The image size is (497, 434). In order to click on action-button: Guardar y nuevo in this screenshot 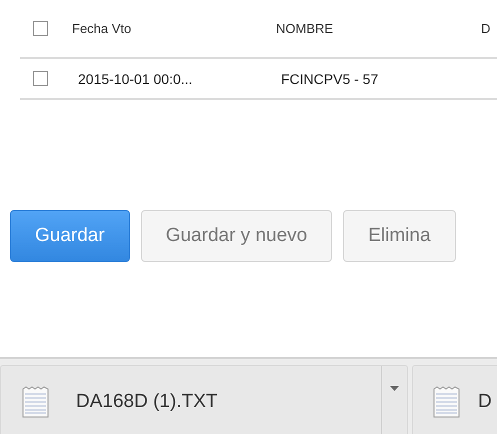, I will do `click(236, 236)`.